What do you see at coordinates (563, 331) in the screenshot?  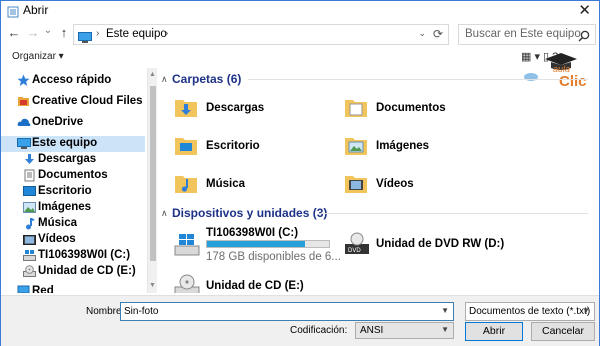 I see `cancel-button: Cancelar` at bounding box center [563, 331].